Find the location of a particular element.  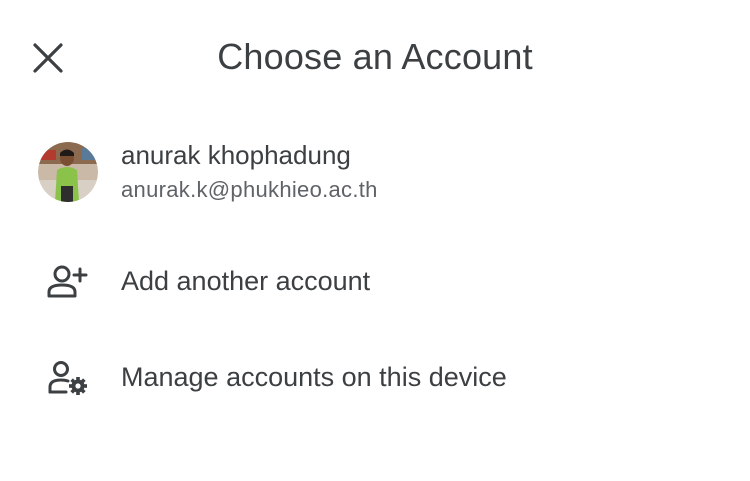

manage-accounts-icon is located at coordinates (67, 378).